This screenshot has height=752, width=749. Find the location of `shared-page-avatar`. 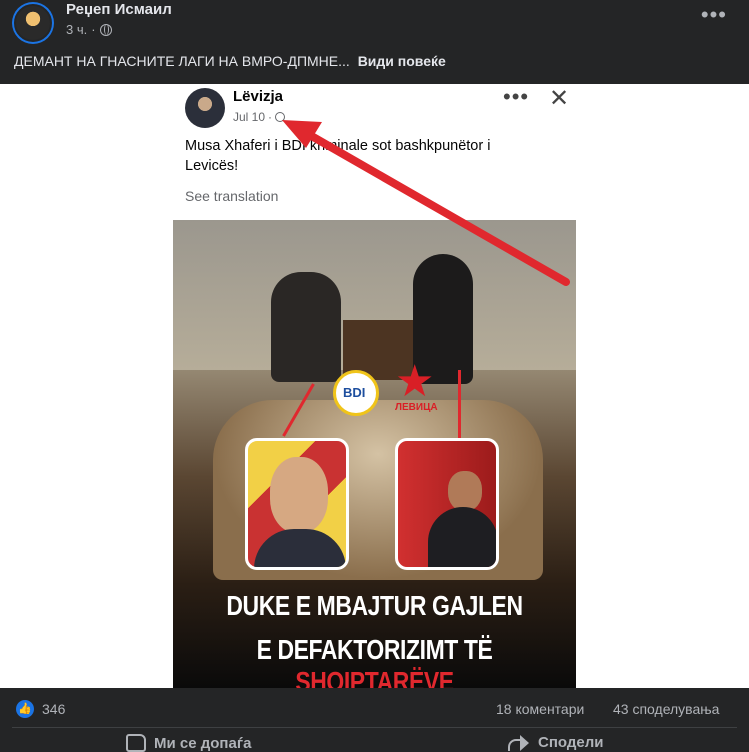

shared-page-avatar is located at coordinates (205, 108).